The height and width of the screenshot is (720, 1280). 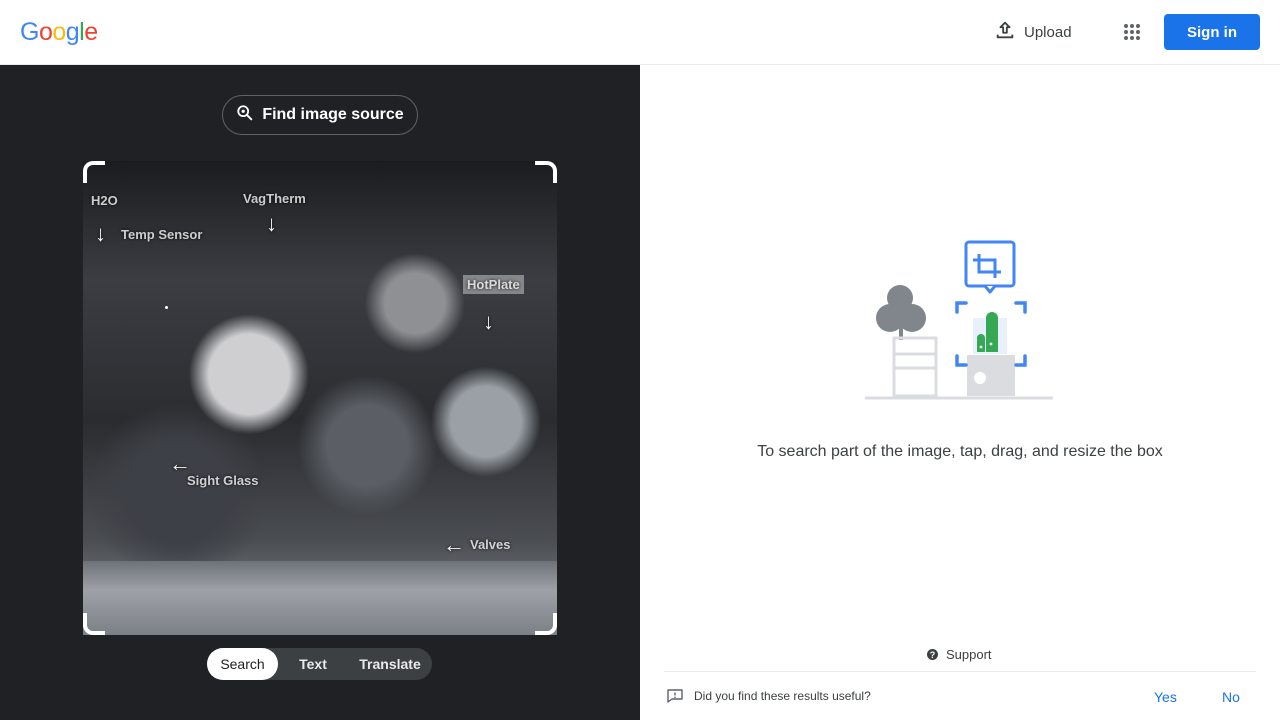 What do you see at coordinates (1132, 32) in the screenshot?
I see `apps-grid-icon` at bounding box center [1132, 32].